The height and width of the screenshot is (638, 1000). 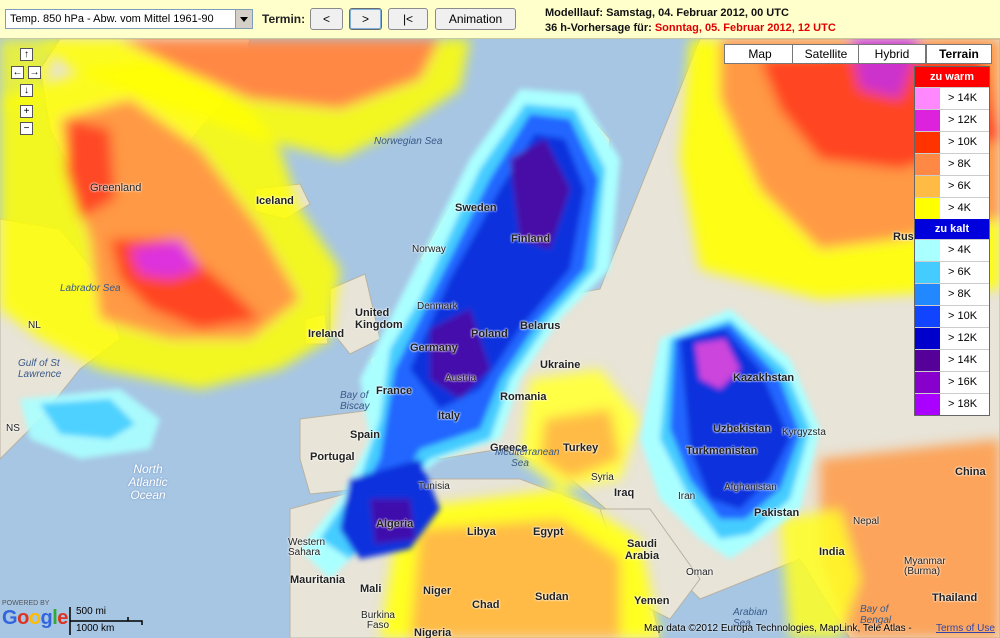 What do you see at coordinates (394, 391) in the screenshot?
I see `label-france: France` at bounding box center [394, 391].